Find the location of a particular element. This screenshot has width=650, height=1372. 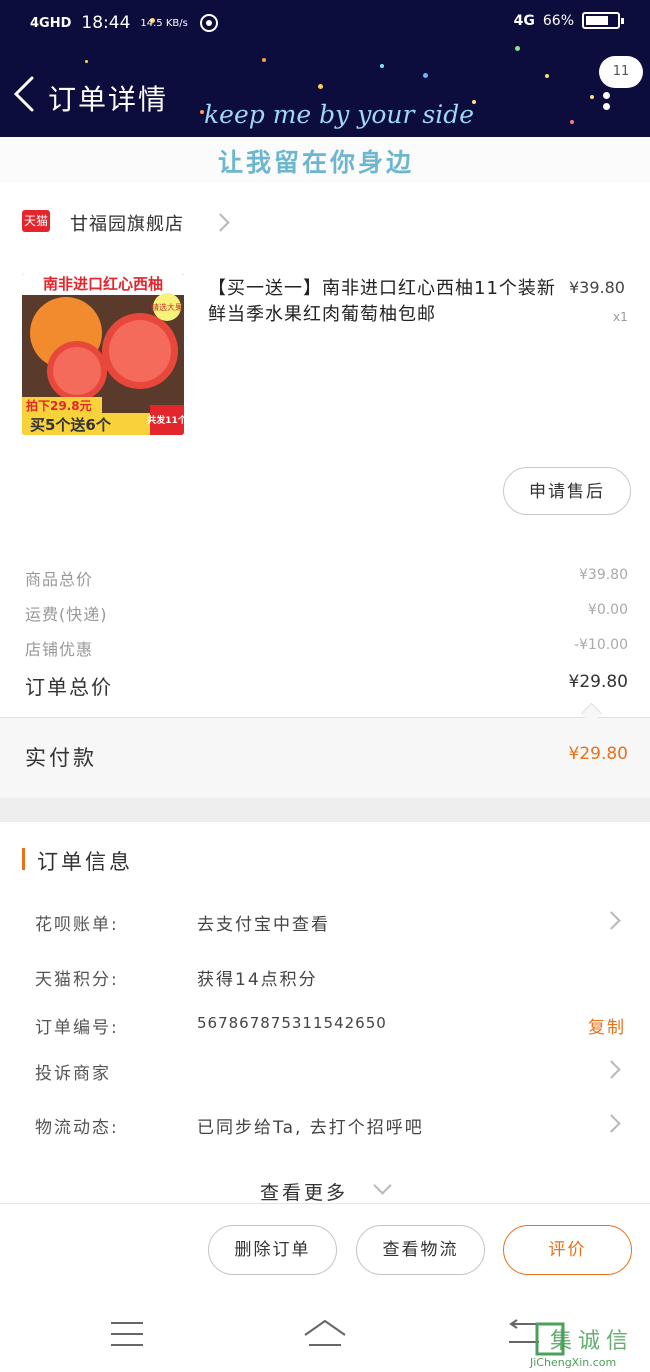

store-name: 甘福园旗舰店 is located at coordinates (127, 223).